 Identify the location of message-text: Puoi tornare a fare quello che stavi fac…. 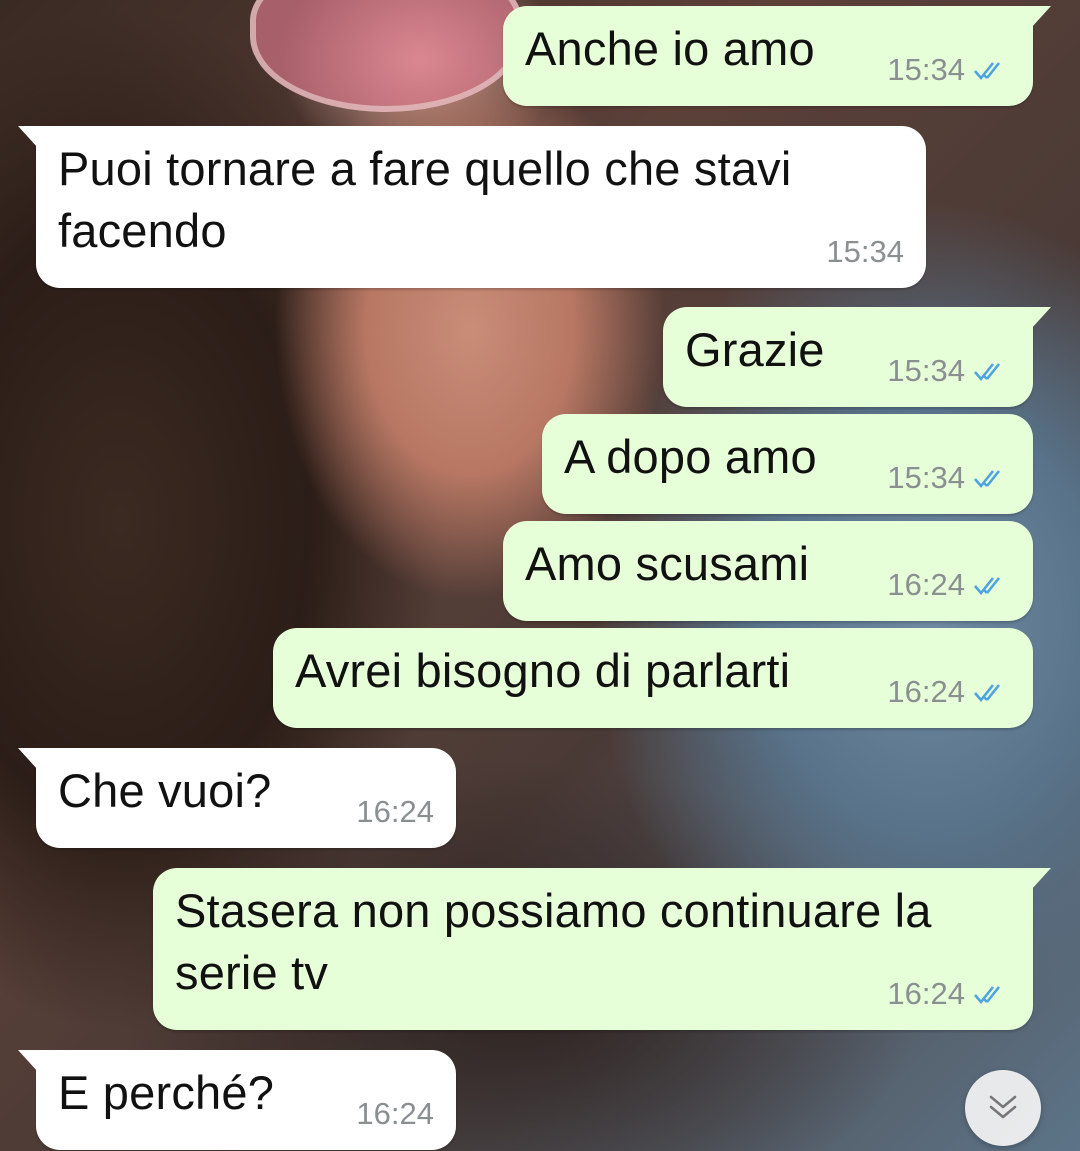
(425, 199).